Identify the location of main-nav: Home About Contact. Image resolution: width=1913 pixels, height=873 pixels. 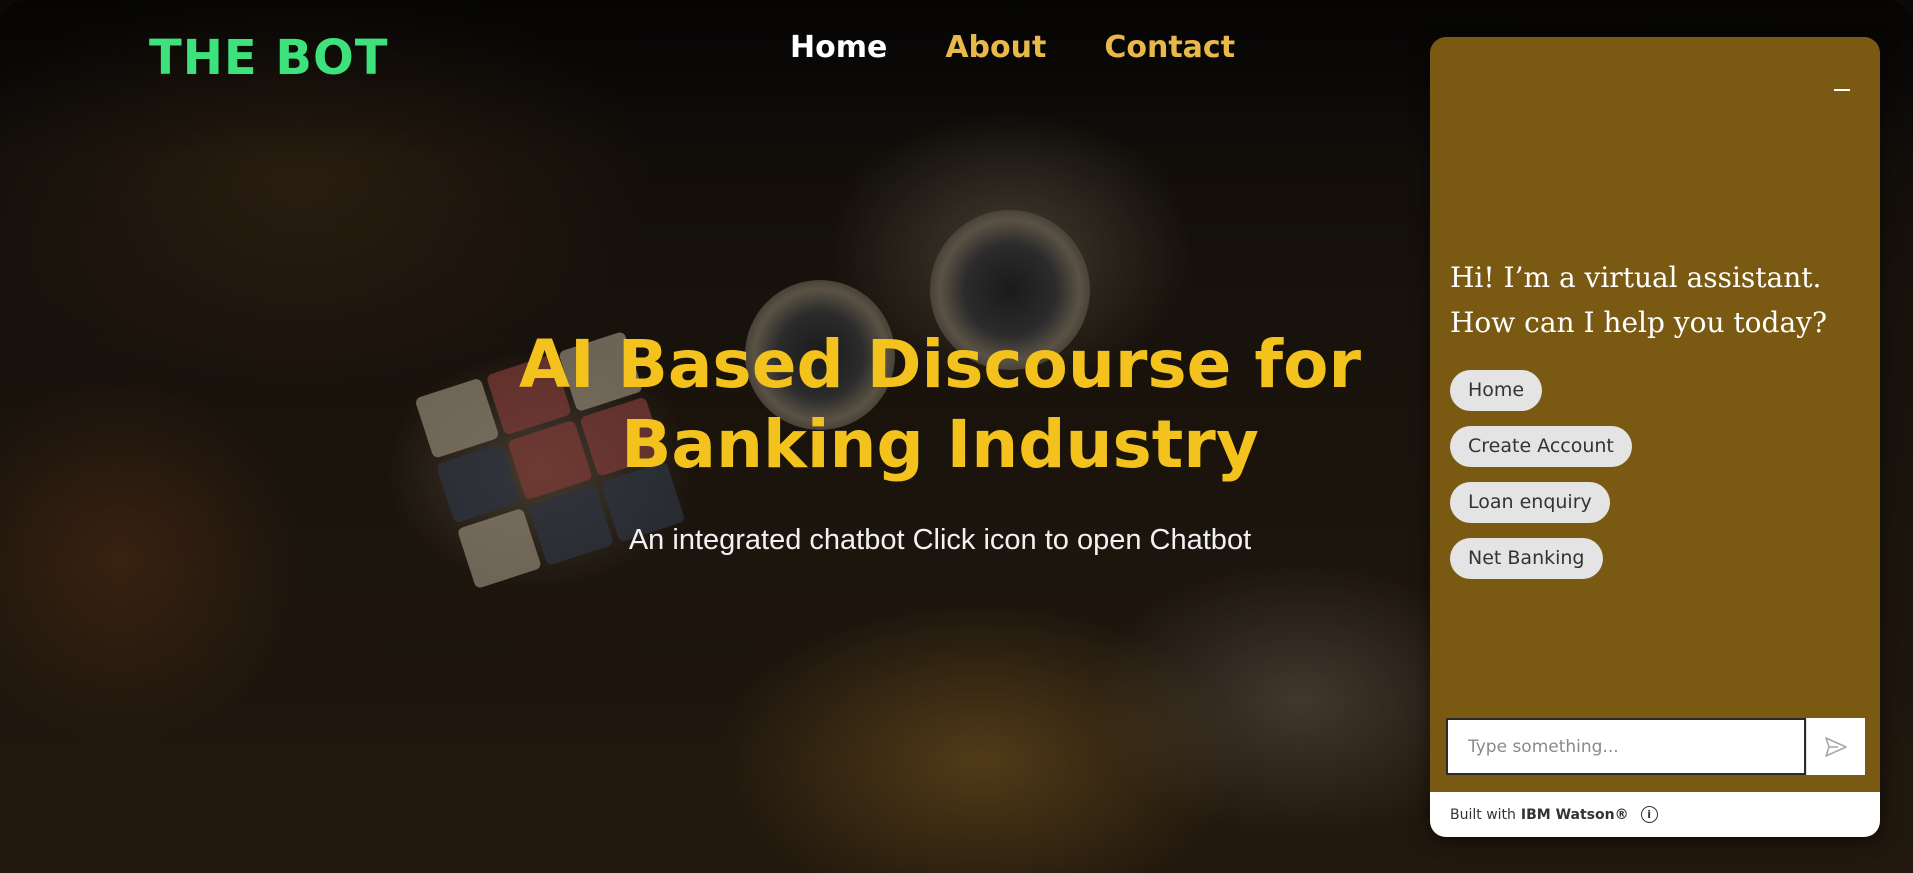
(1012, 47).